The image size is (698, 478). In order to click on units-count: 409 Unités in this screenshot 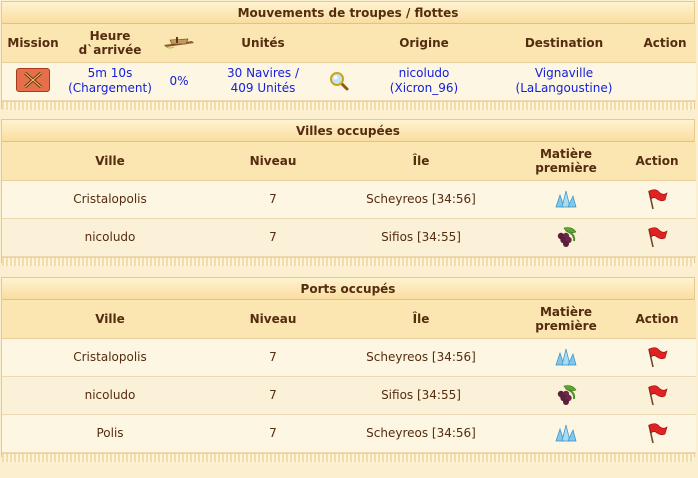, I will do `click(263, 88)`.